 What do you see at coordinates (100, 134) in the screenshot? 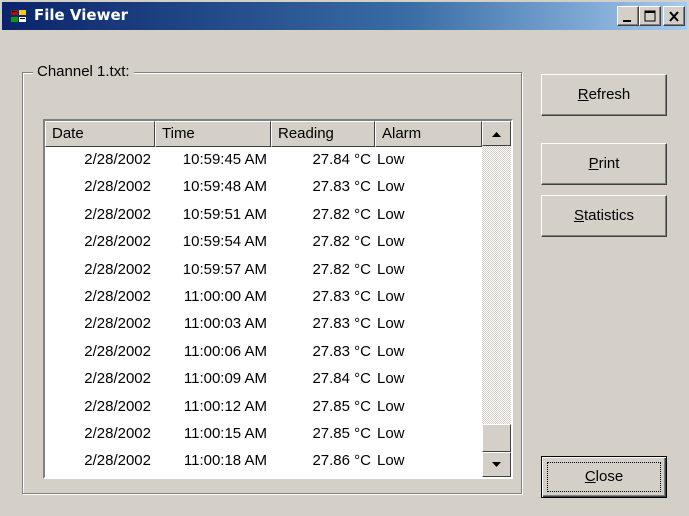
I see `column-header-date: Date` at bounding box center [100, 134].